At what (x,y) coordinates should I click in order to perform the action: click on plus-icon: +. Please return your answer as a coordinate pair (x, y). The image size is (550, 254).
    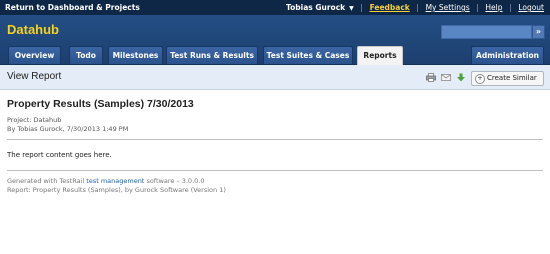
    Looking at the image, I should click on (480, 79).